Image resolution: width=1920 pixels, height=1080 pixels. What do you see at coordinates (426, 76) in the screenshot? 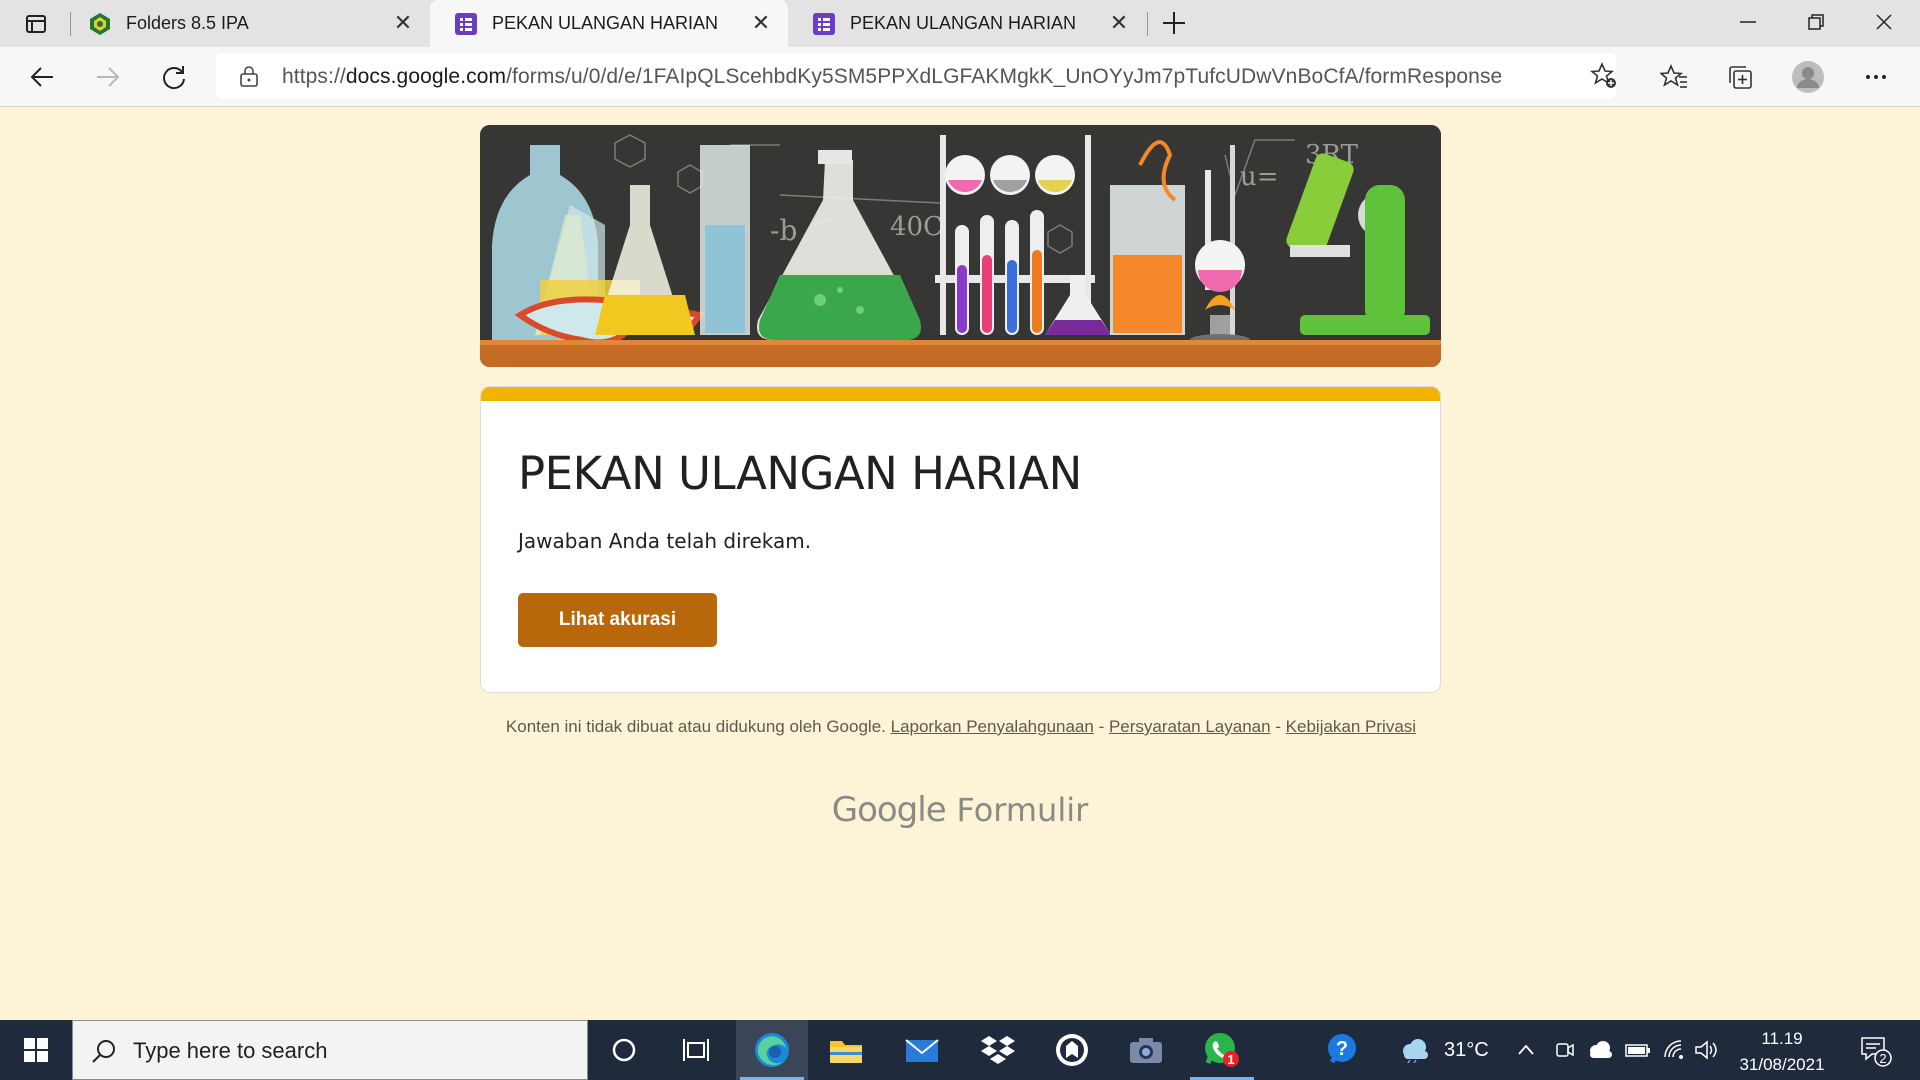
I see `url-host: docs.google.com` at bounding box center [426, 76].